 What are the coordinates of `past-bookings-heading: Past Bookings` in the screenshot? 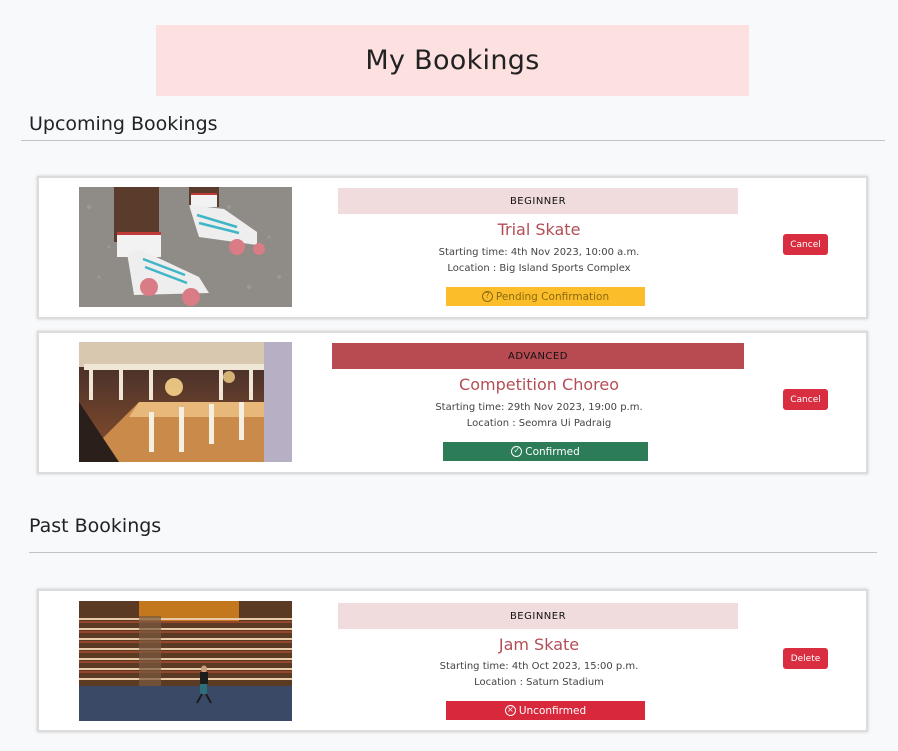 It's located at (95, 526).